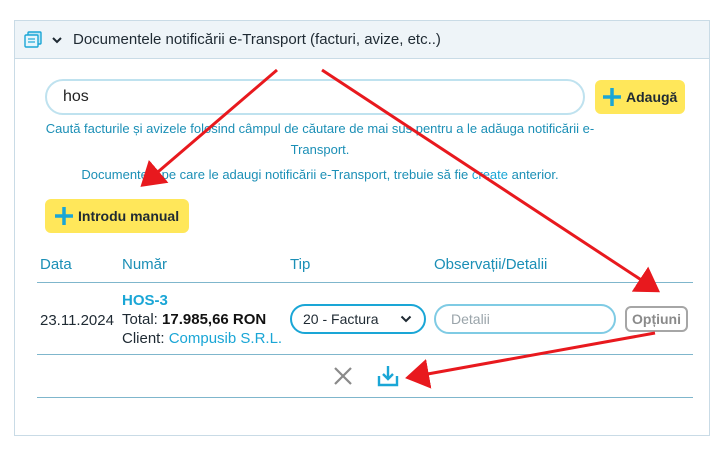 The height and width of the screenshot is (459, 728). What do you see at coordinates (56, 264) in the screenshot?
I see `header-date: Data` at bounding box center [56, 264].